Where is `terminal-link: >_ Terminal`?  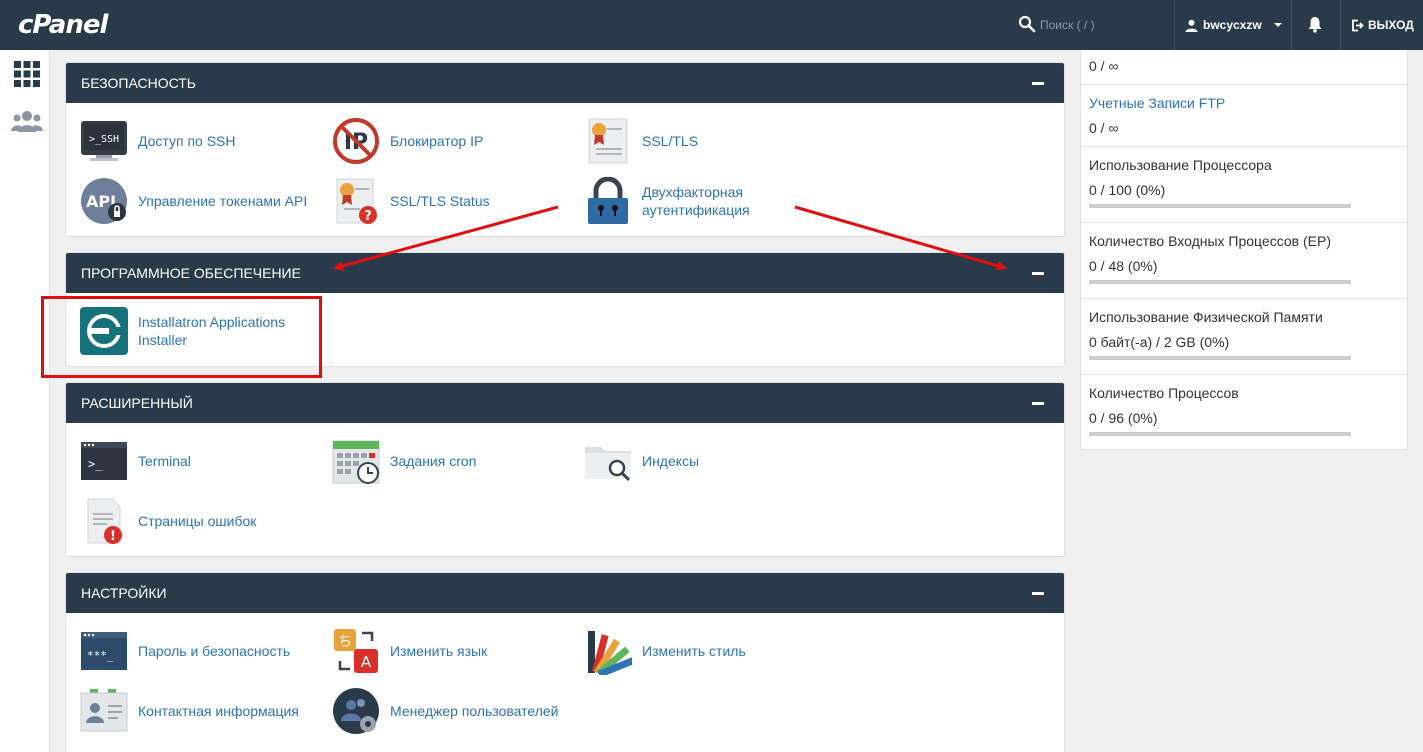 terminal-link: >_ Terminal is located at coordinates (135, 461).